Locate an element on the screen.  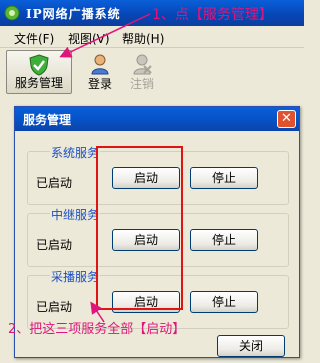
dialog-close-icon: ✕ is located at coordinates (286, 119).